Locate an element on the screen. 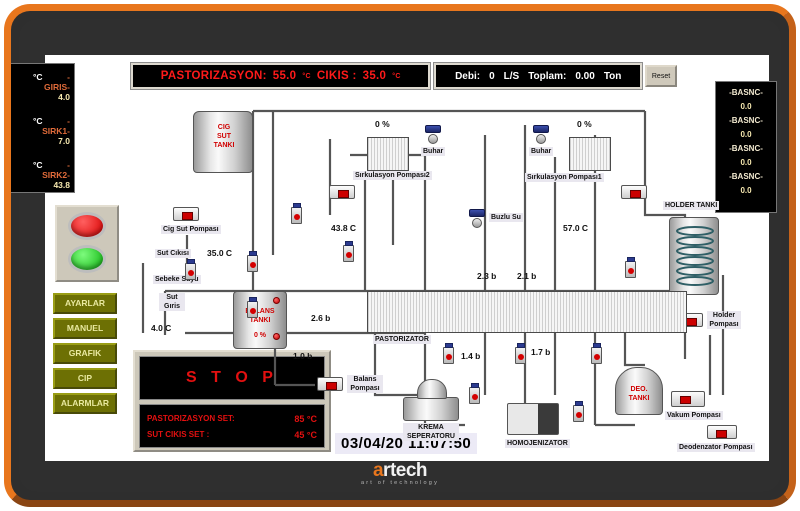  sirk1-label: -SIRK1- is located at coordinates (56, 126).